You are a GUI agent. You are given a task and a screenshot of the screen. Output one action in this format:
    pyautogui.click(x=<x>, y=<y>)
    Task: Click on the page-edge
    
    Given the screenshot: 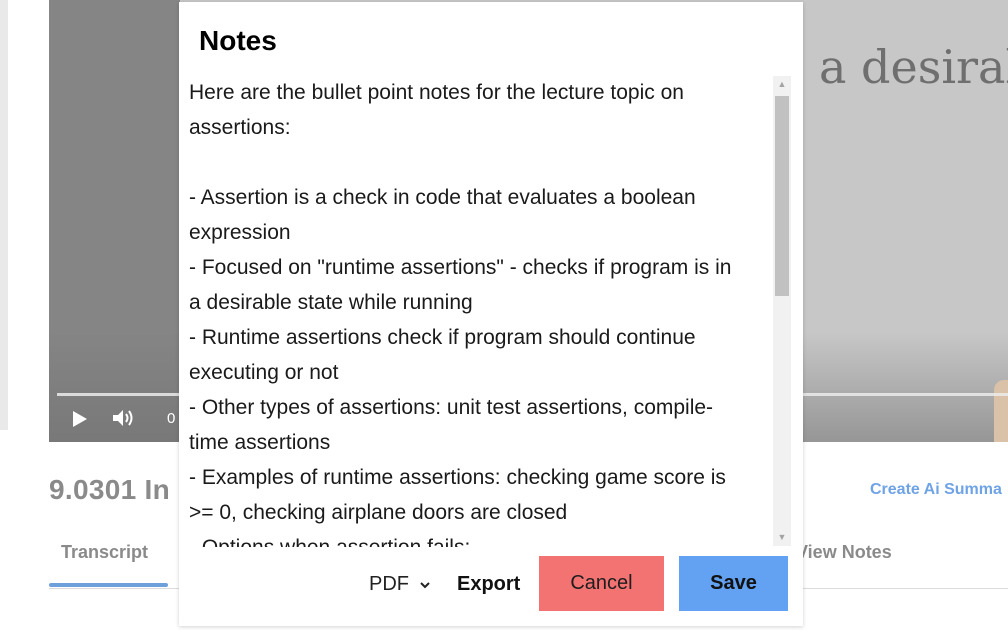 What is the action you would take?
    pyautogui.click(x=4, y=215)
    